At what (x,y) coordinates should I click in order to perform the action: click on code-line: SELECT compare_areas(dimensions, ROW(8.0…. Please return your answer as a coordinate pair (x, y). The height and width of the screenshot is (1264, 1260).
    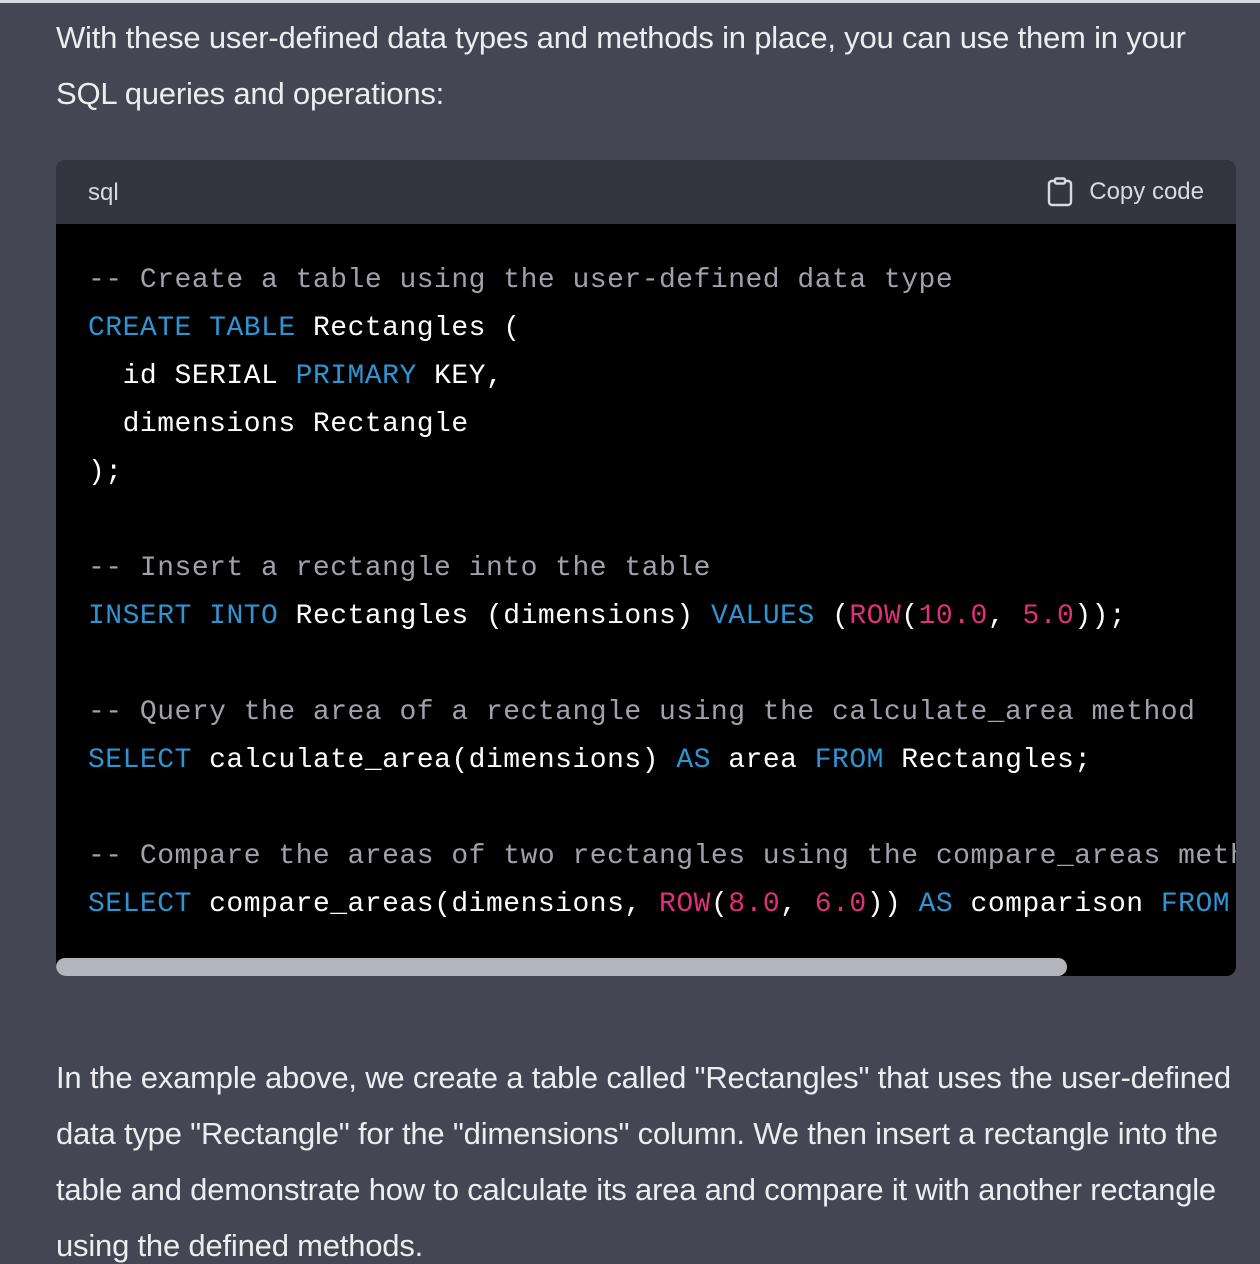
    Looking at the image, I should click on (662, 905).